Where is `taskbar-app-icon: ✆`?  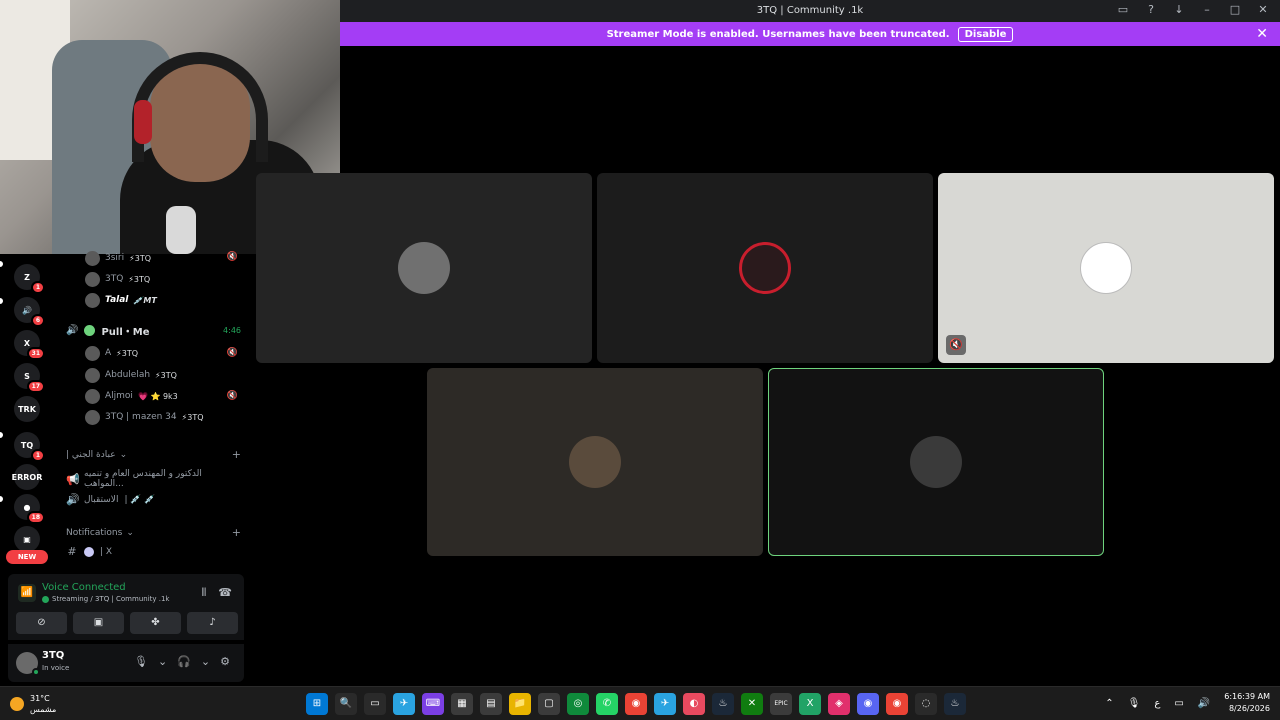
taskbar-app-icon: ✆ is located at coordinates (607, 704).